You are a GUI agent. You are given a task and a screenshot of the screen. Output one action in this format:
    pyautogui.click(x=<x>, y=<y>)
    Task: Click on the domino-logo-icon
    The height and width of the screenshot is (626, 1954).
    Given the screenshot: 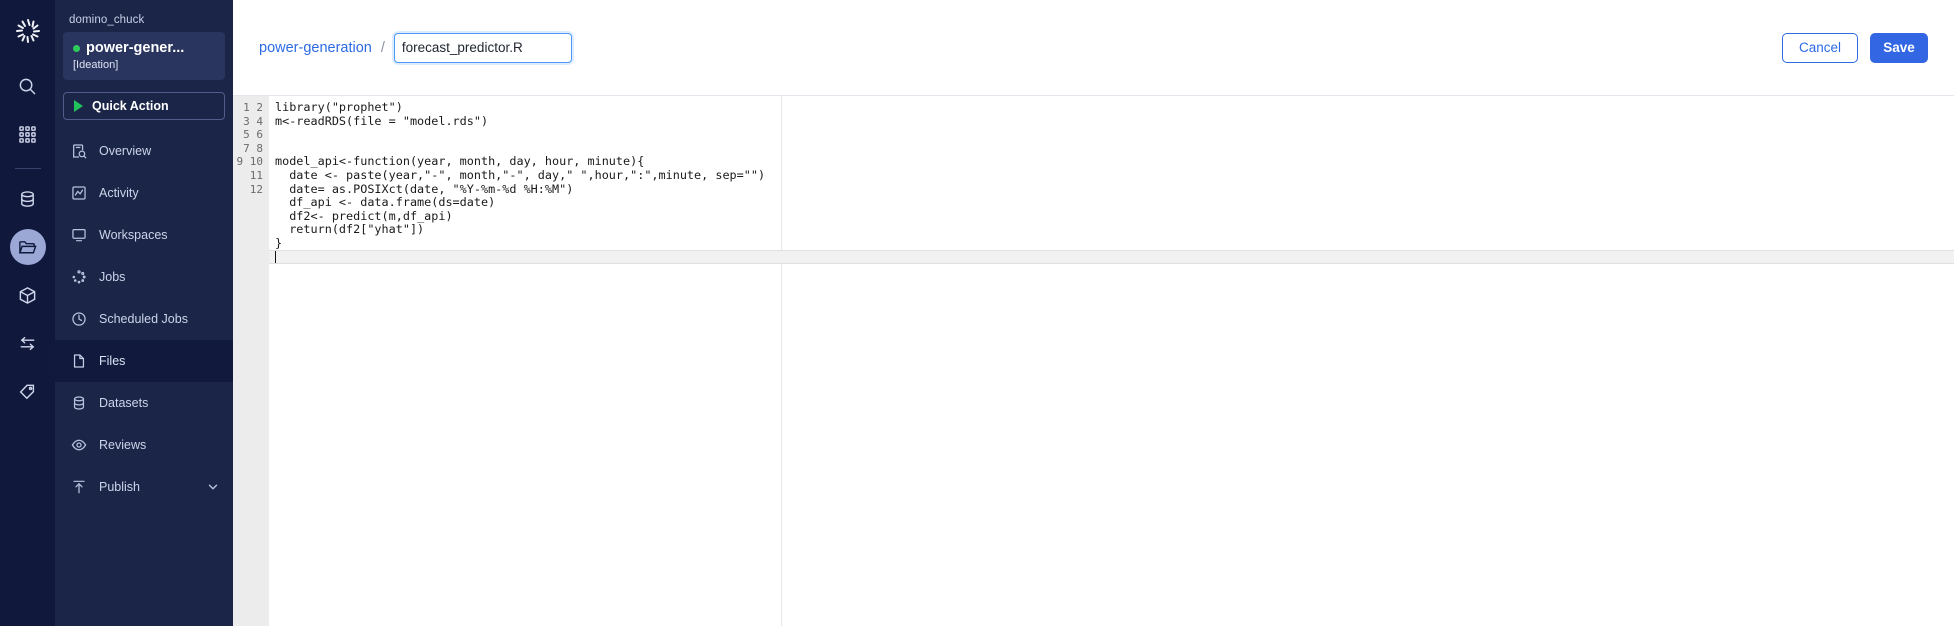 What is the action you would take?
    pyautogui.click(x=28, y=31)
    